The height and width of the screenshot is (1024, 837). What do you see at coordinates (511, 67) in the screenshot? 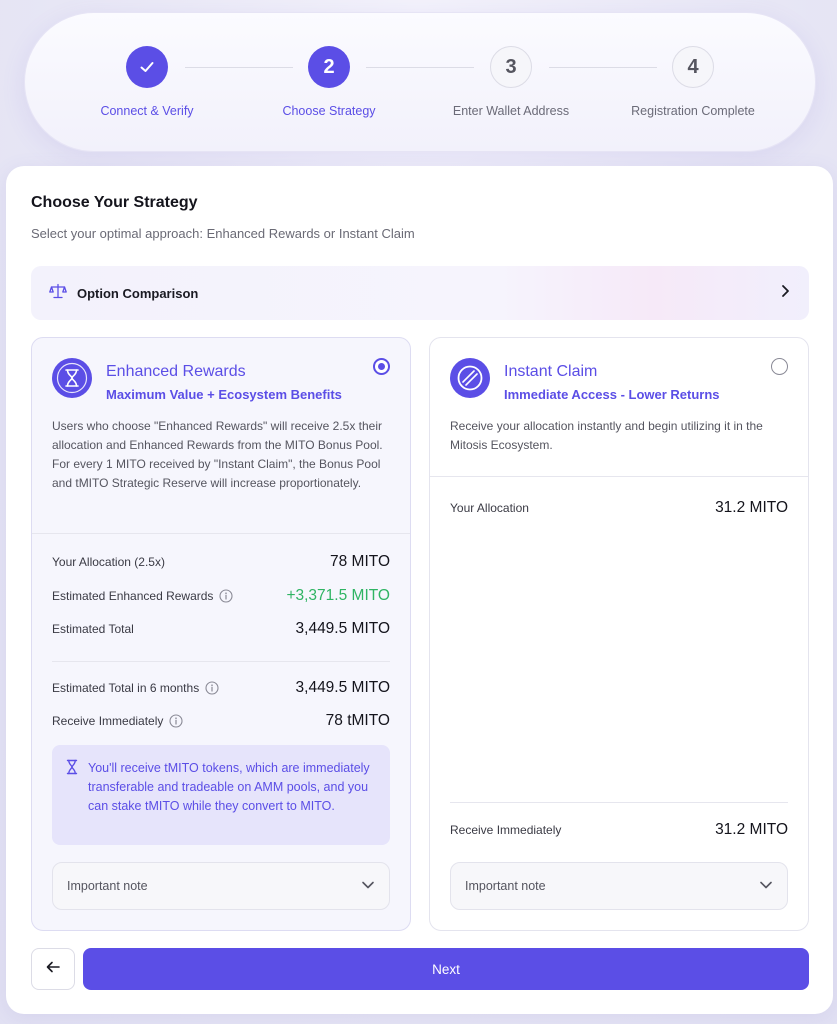
I see `step-number: 3` at bounding box center [511, 67].